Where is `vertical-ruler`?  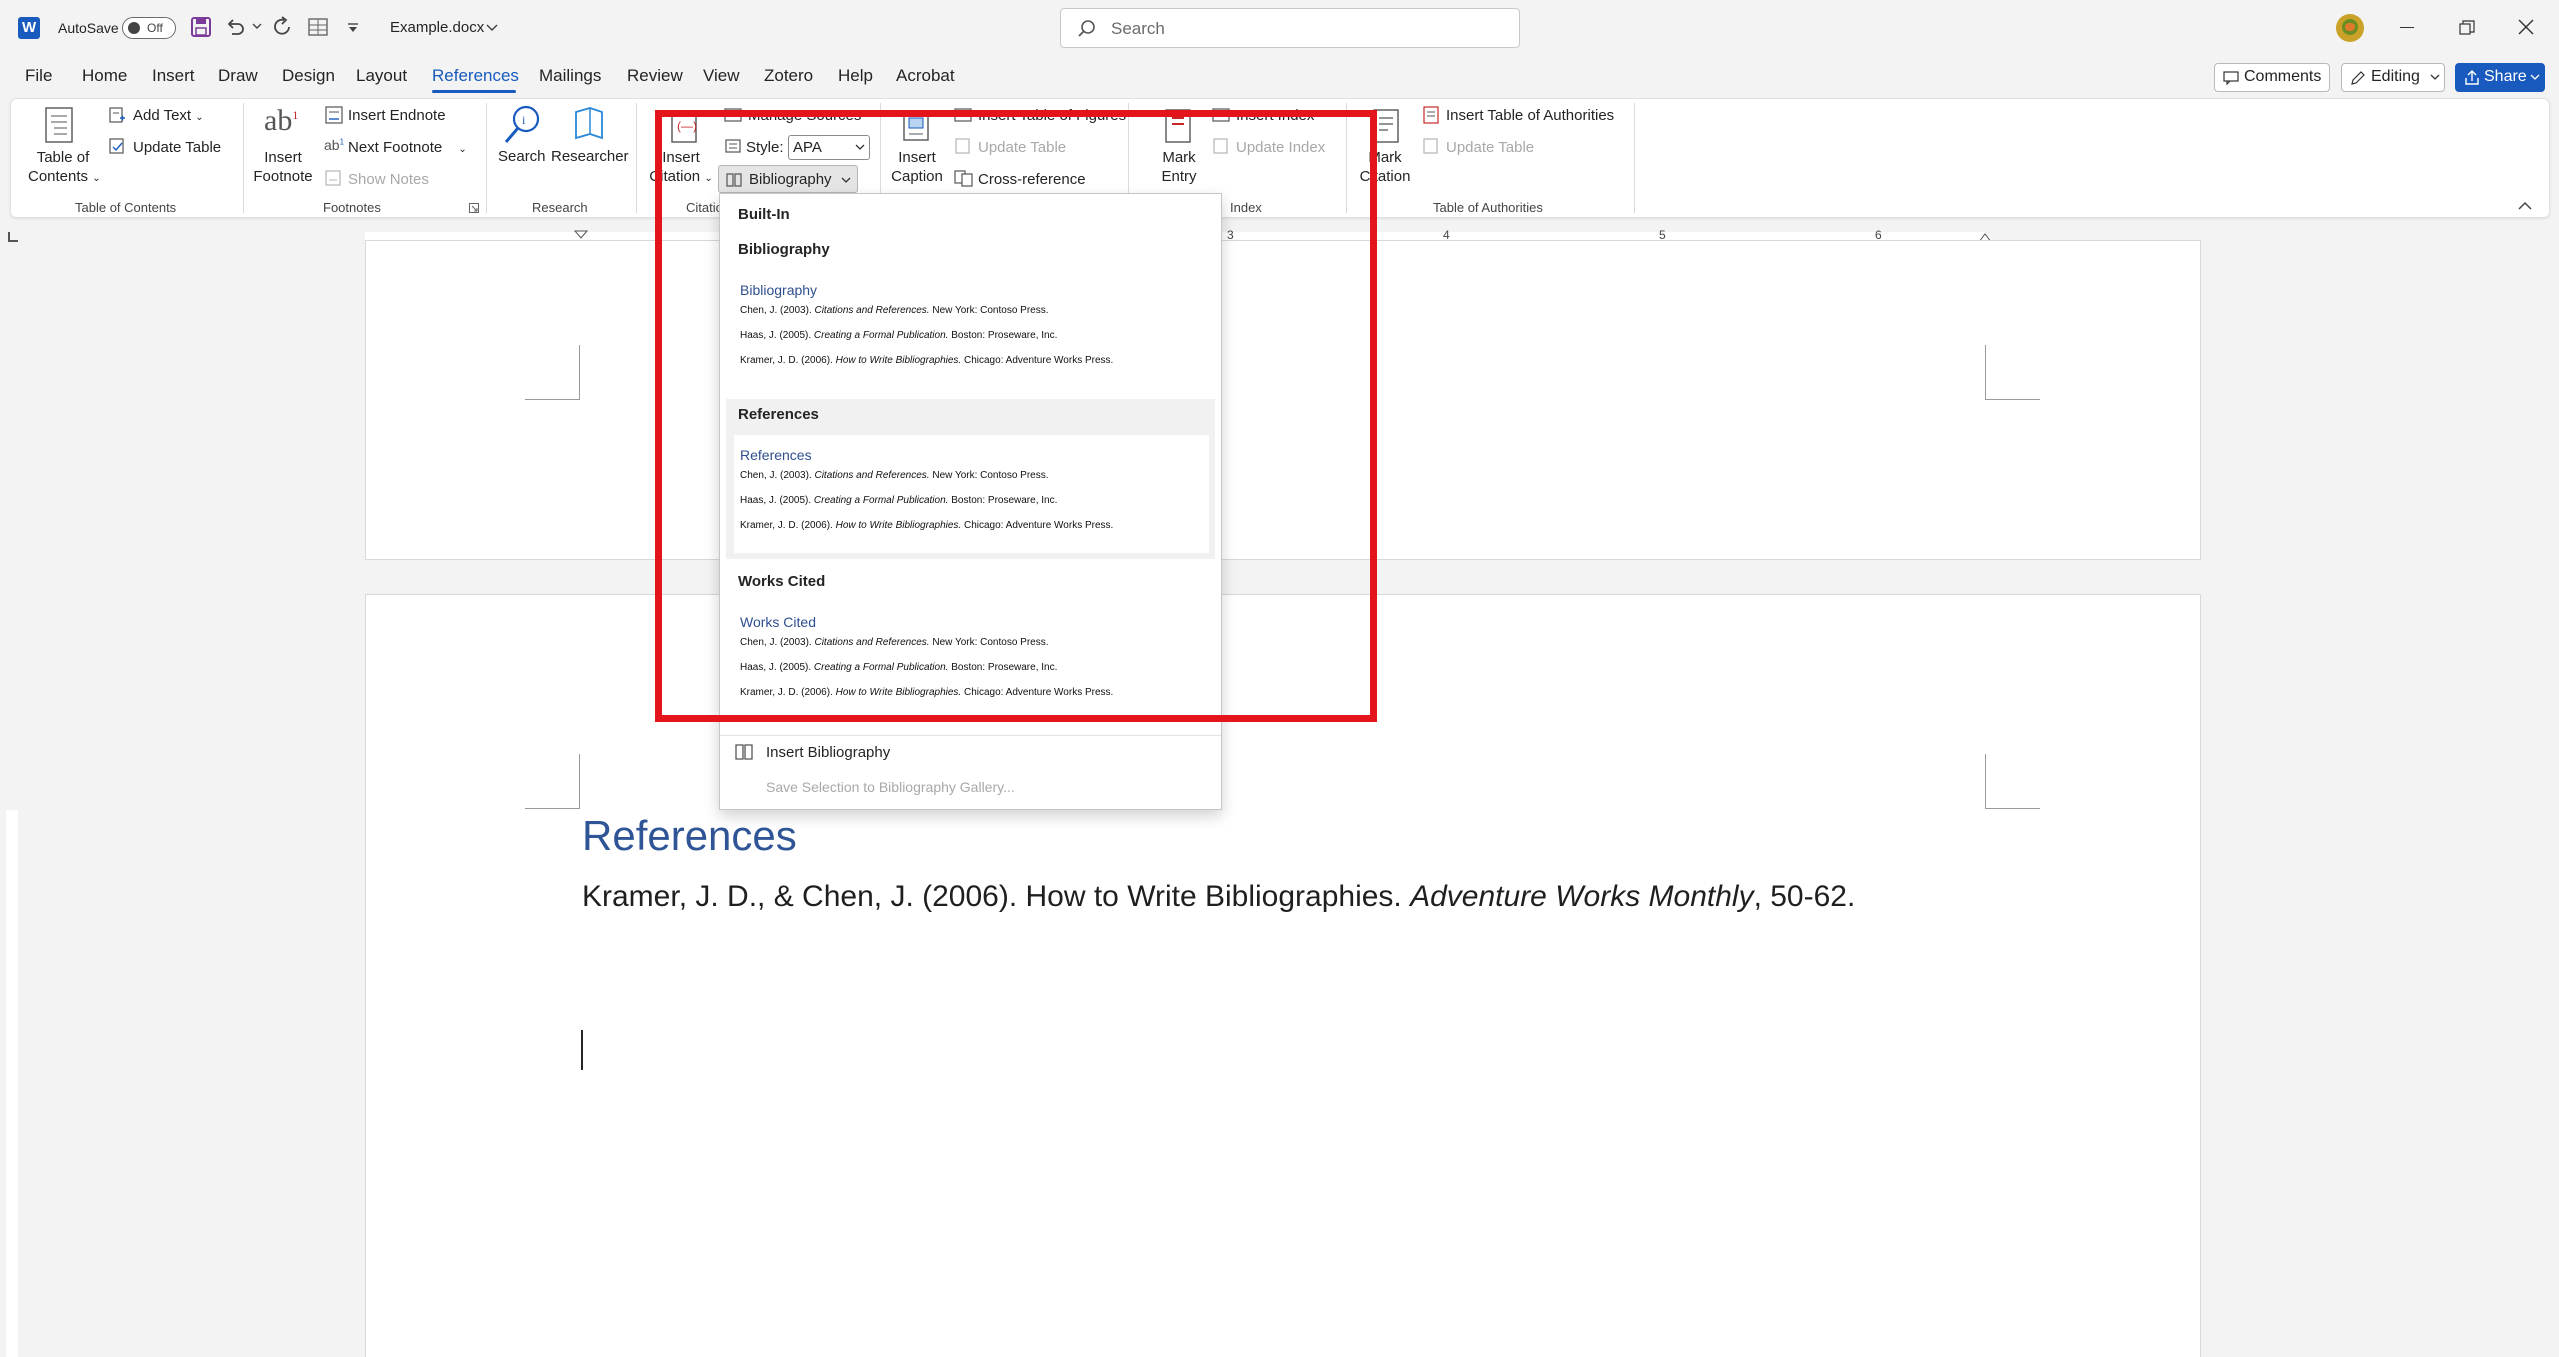
vertical-ruler is located at coordinates (12, 1083).